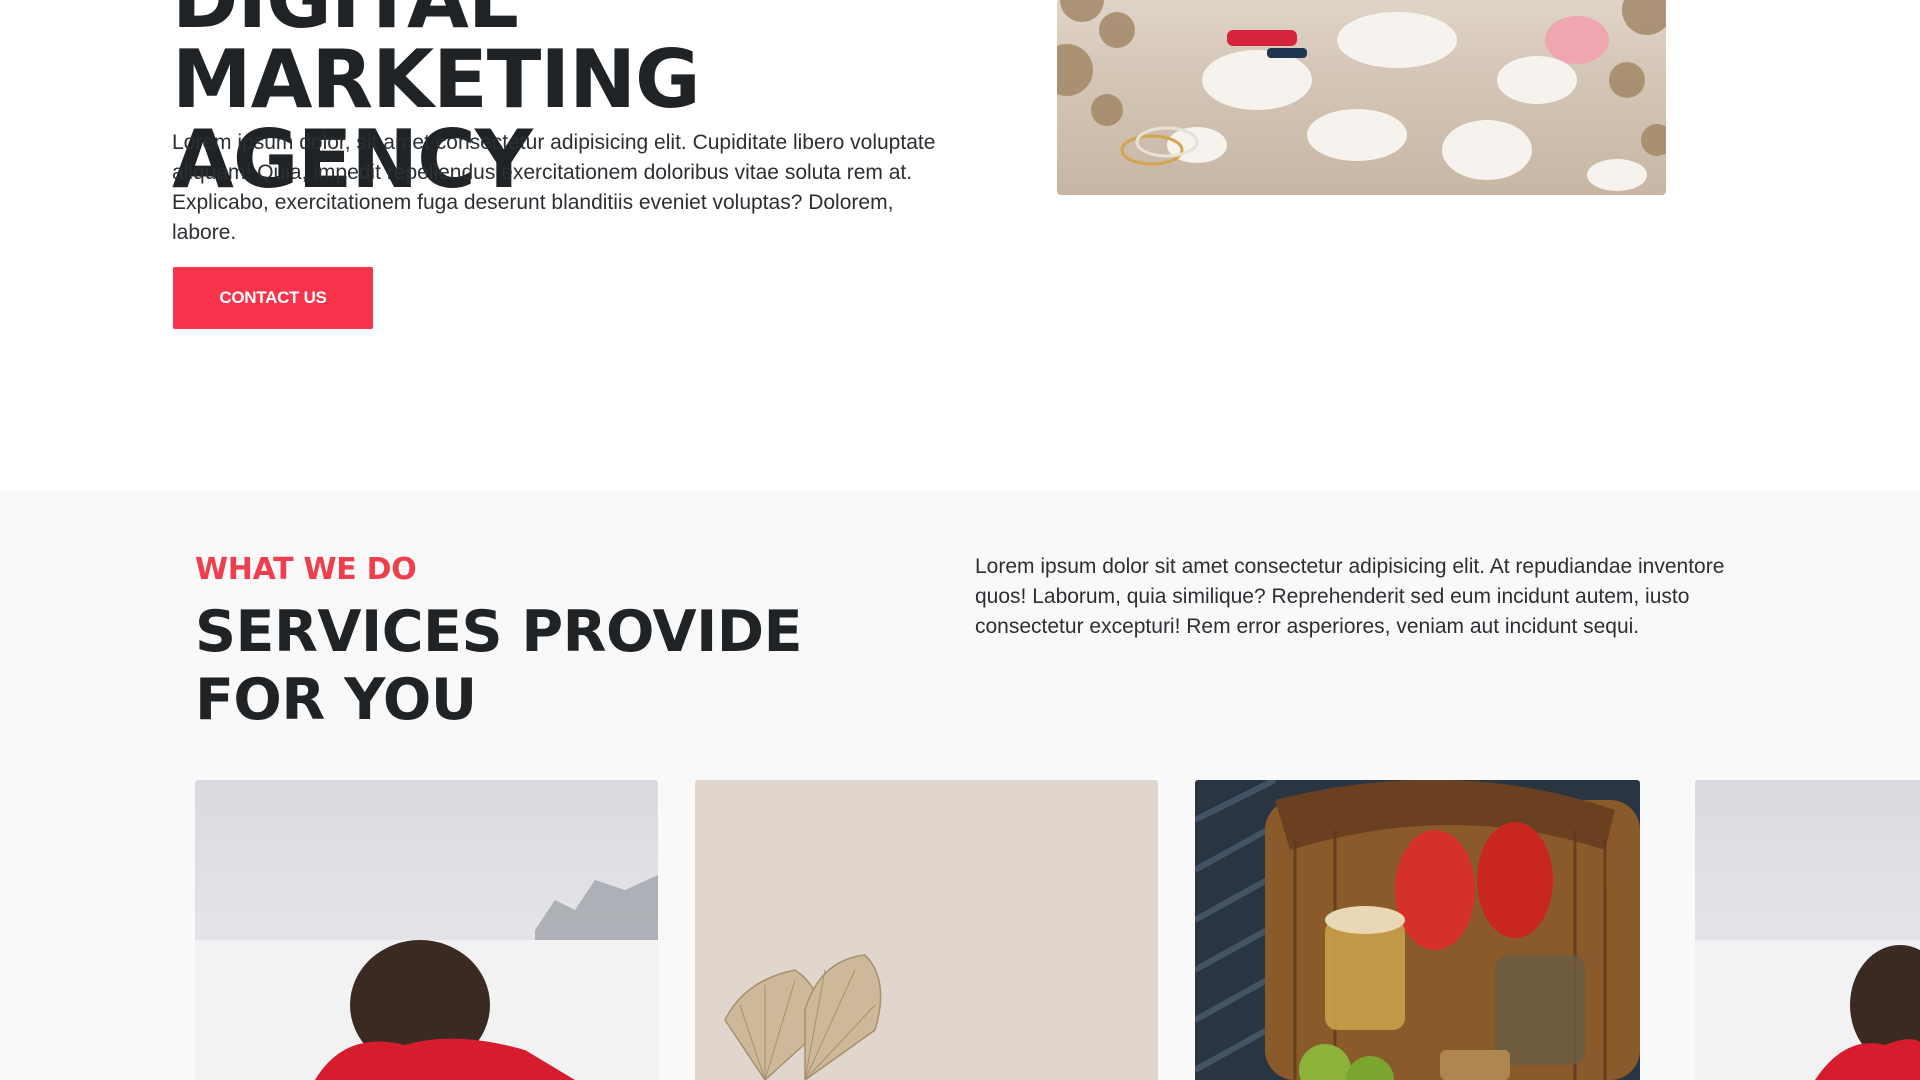  Describe the element at coordinates (499, 666) in the screenshot. I see `services-title: SERVICES PROVIDE FOR YOU` at that location.